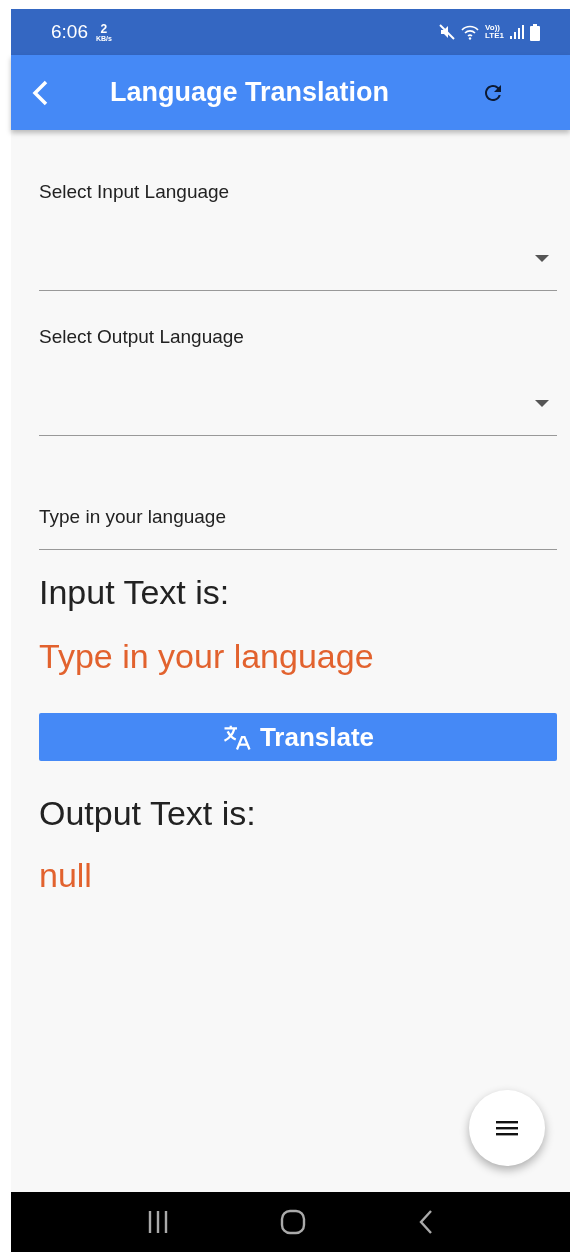 This screenshot has width=570, height=1252. I want to click on text-input-field: Type in your language, so click(298, 524).